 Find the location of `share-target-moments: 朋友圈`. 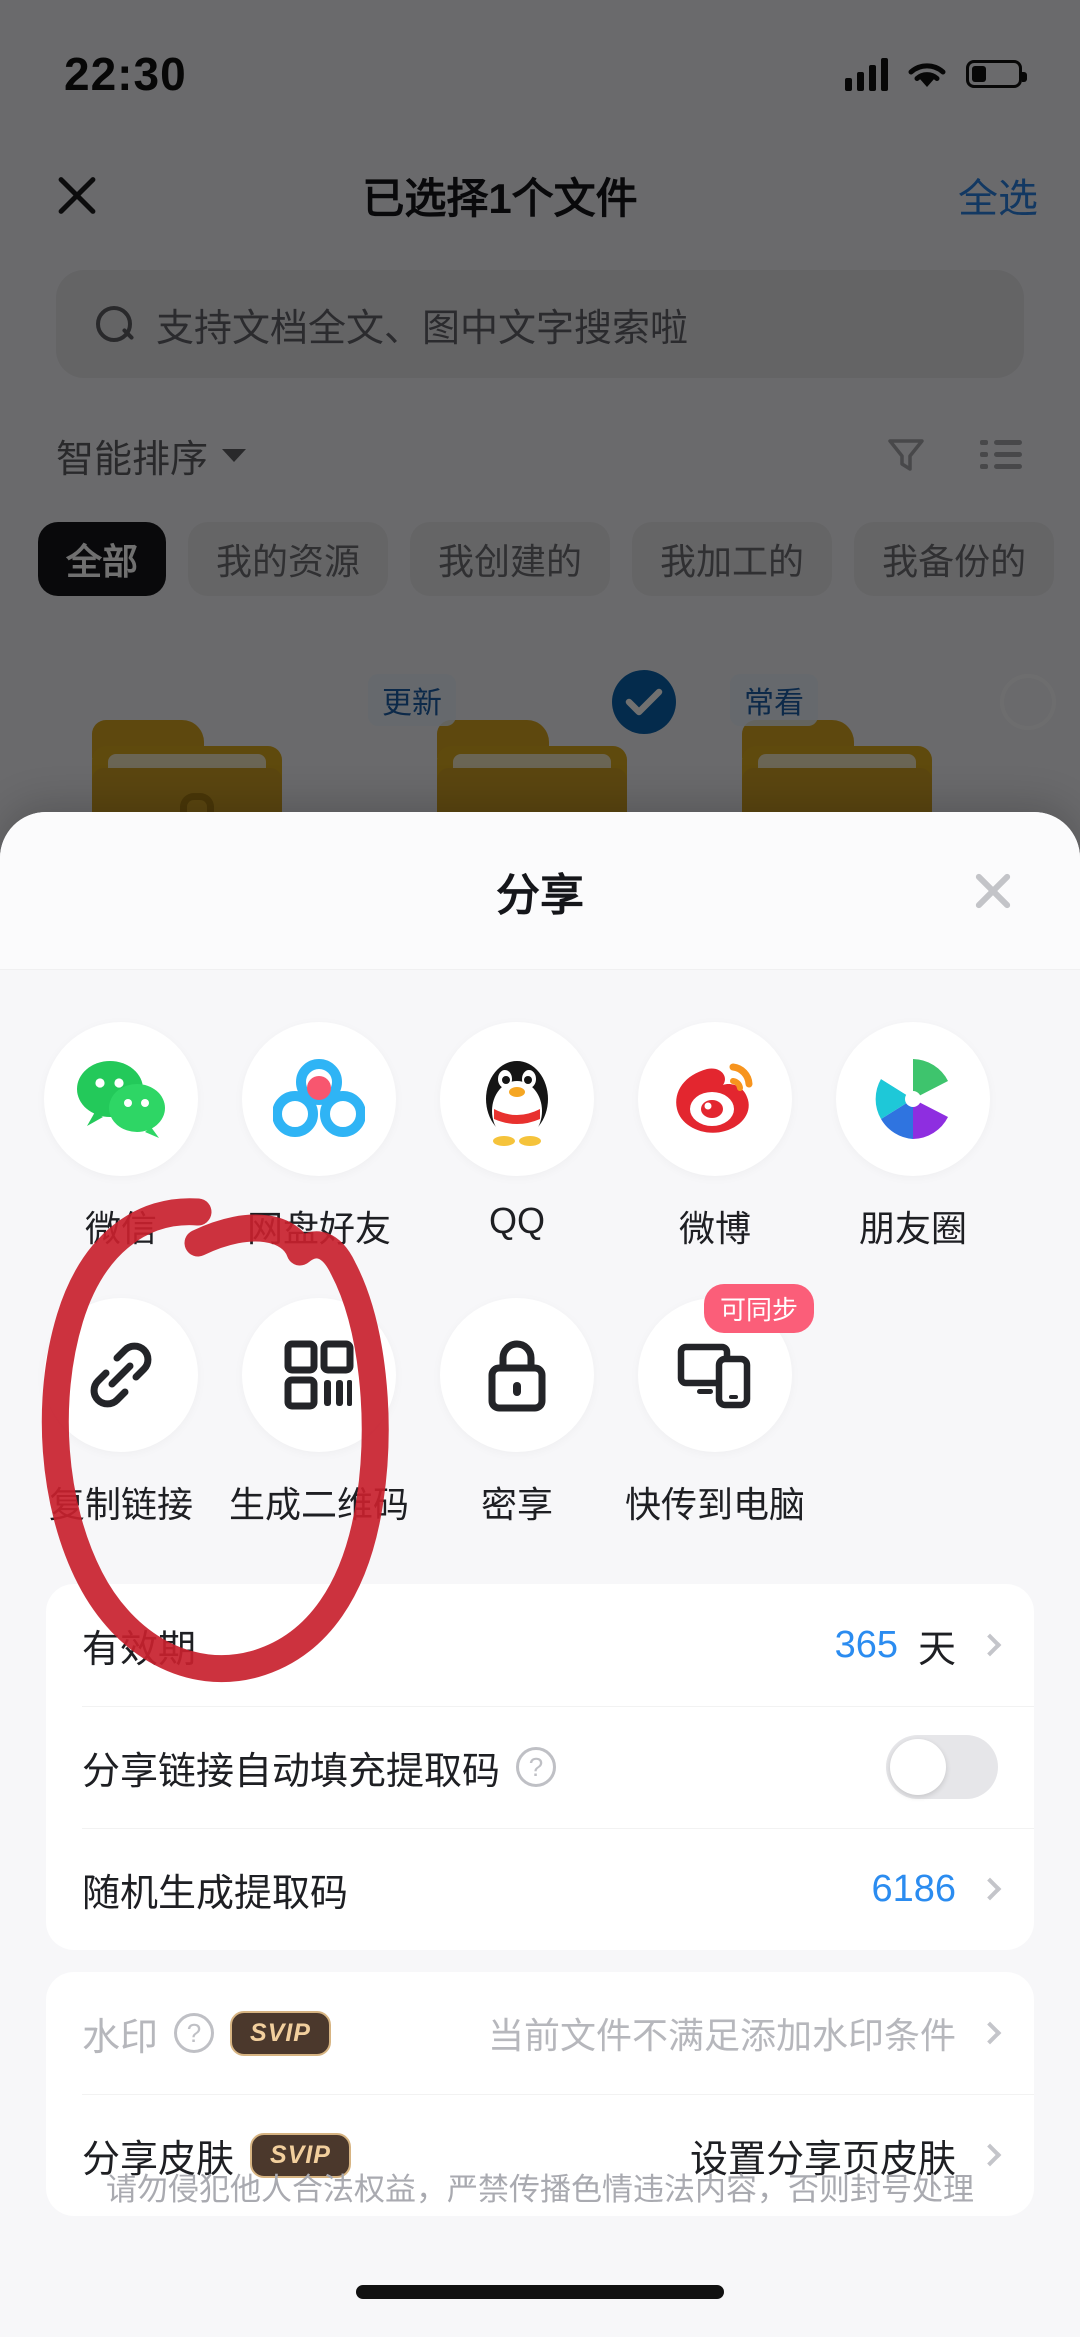

share-target-moments: 朋友圈 is located at coordinates (913, 1137).